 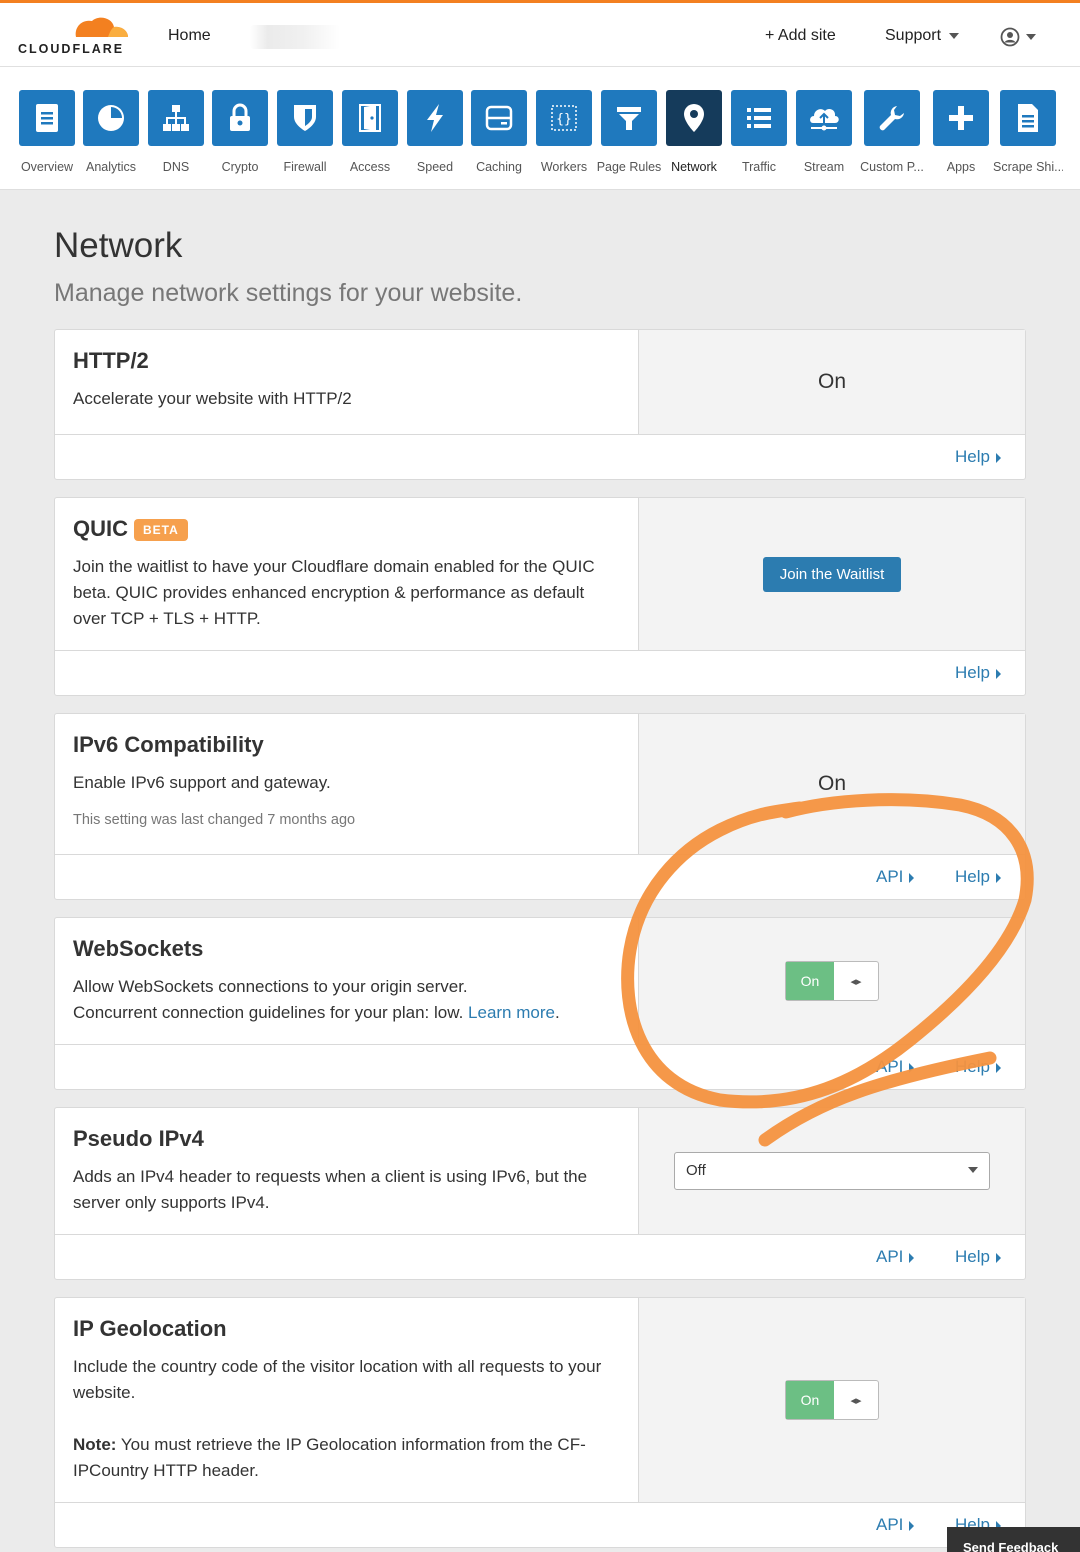 What do you see at coordinates (499, 132) in the screenshot?
I see `app-caching: Caching` at bounding box center [499, 132].